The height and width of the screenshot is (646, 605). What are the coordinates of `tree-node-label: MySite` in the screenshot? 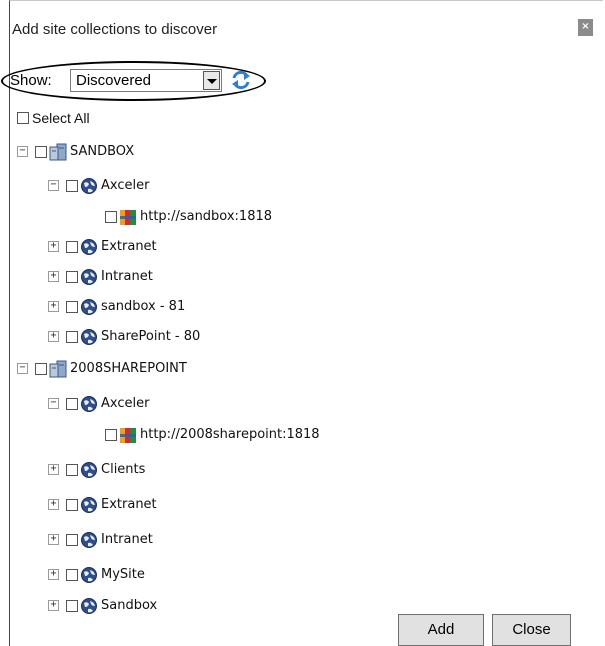 It's located at (123, 574).